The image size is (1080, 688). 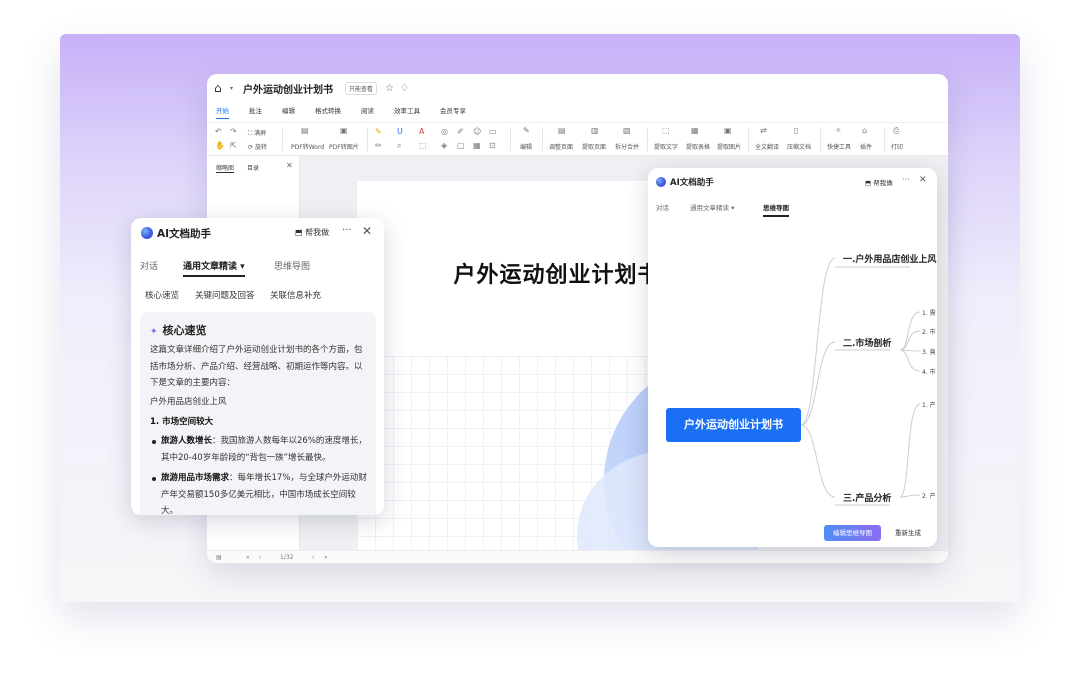 I want to click on page-indicator: 1/32, so click(x=286, y=557).